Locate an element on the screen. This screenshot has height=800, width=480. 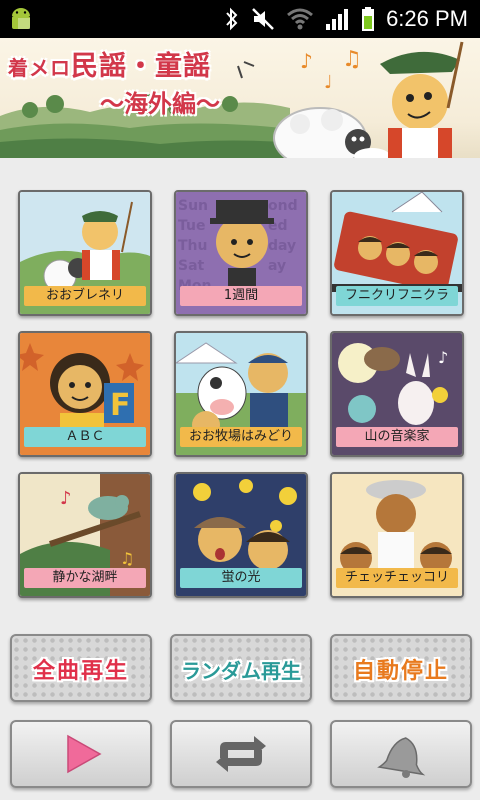
song-label: 静かな湖畔 is located at coordinates (85, 578).